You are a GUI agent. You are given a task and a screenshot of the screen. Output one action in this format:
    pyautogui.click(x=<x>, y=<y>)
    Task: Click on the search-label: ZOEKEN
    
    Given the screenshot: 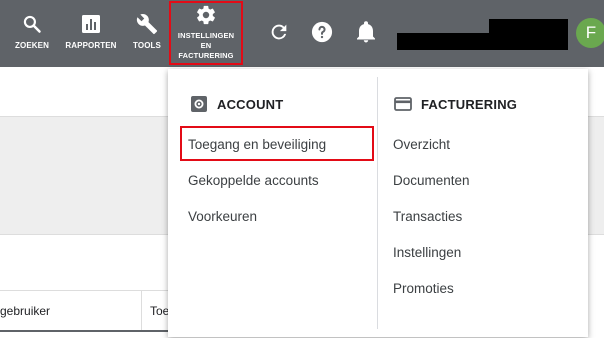 What is the action you would take?
    pyautogui.click(x=32, y=45)
    